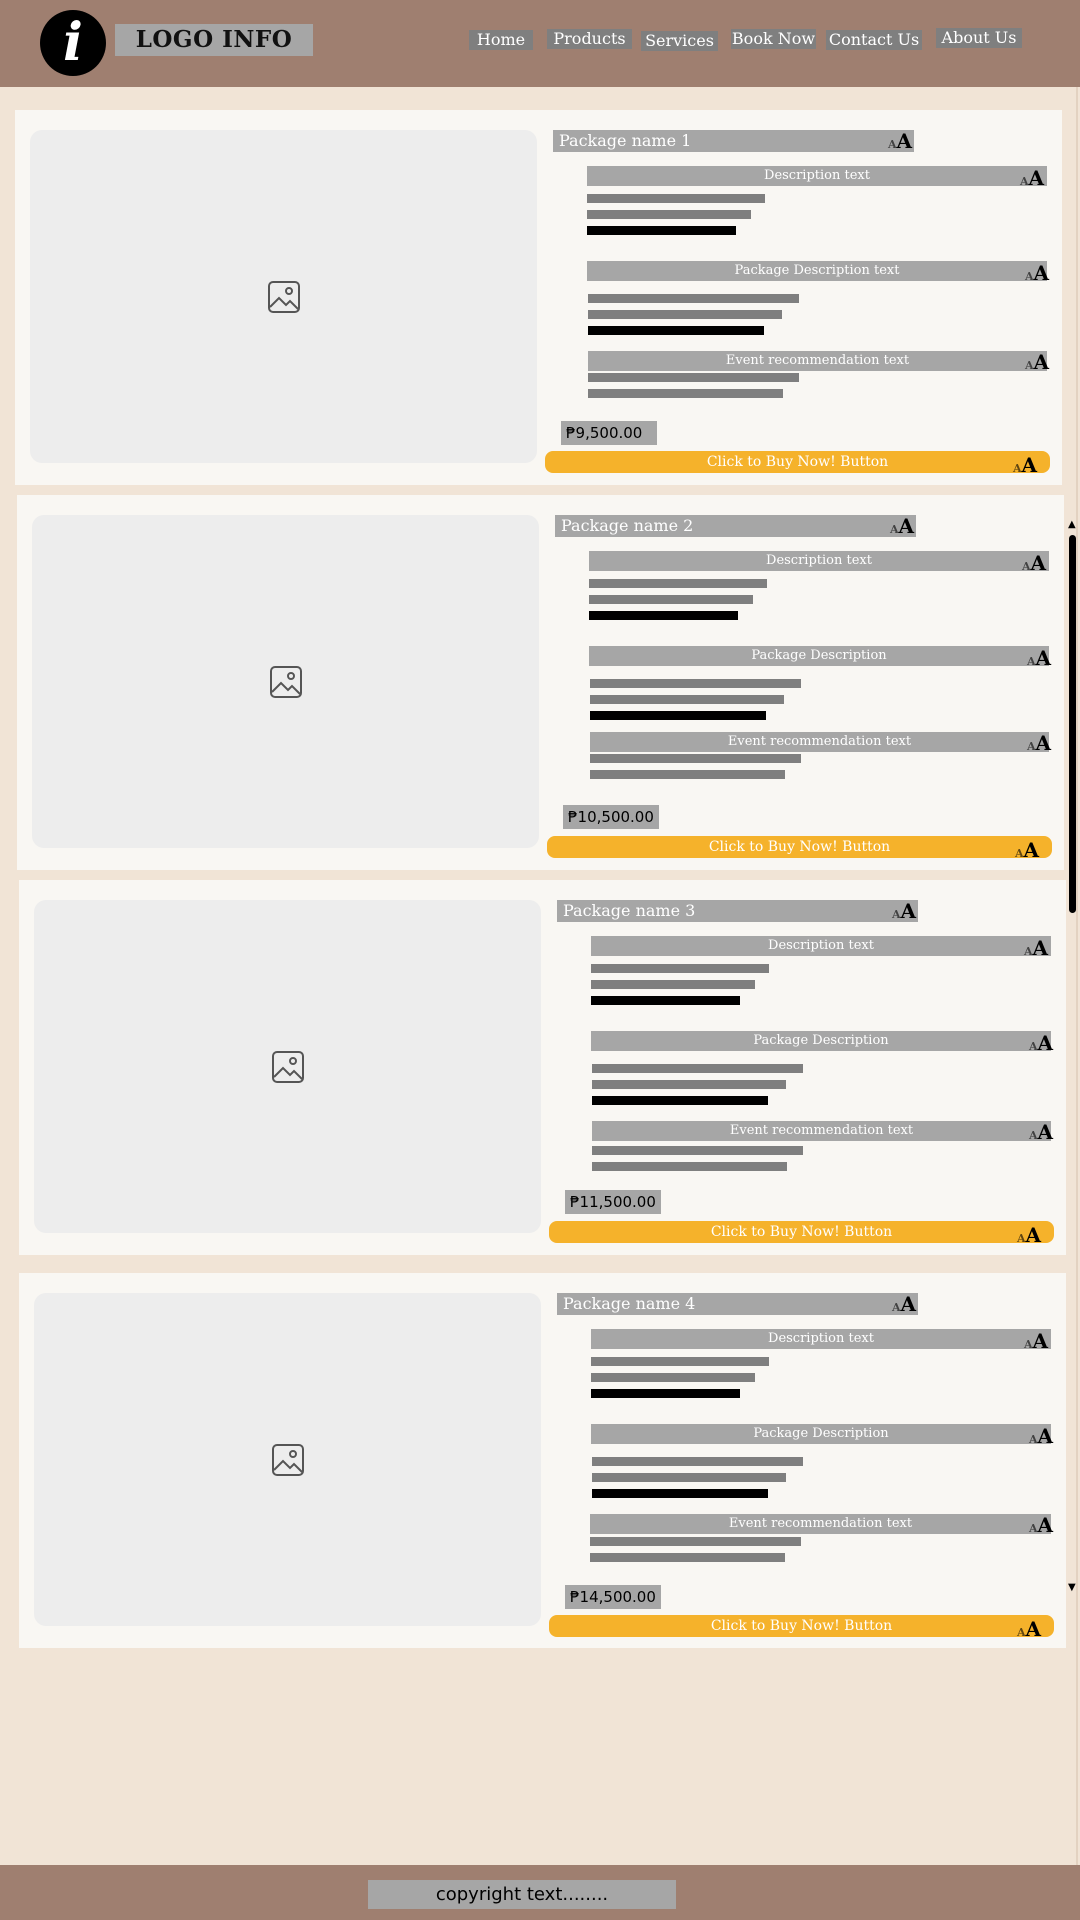  What do you see at coordinates (501, 40) in the screenshot?
I see `nav-home: Home` at bounding box center [501, 40].